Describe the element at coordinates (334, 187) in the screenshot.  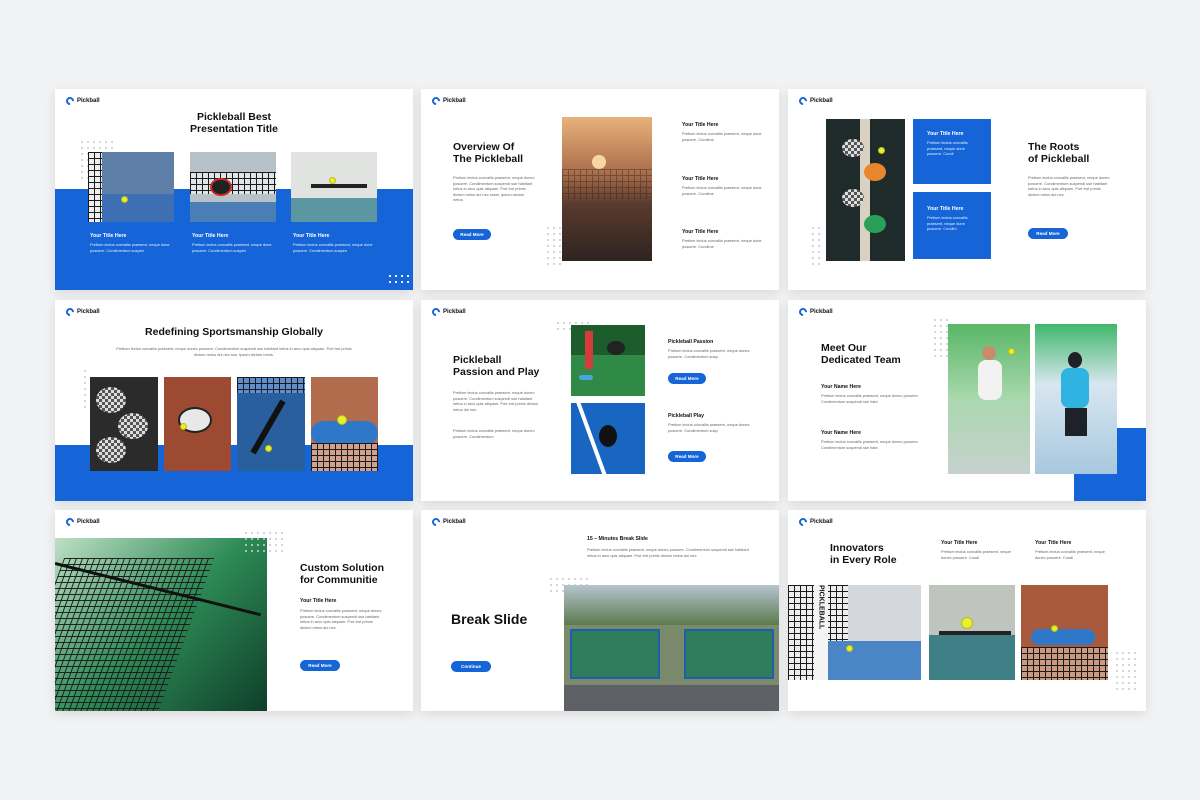
I see `photo-hand-paddle` at that location.